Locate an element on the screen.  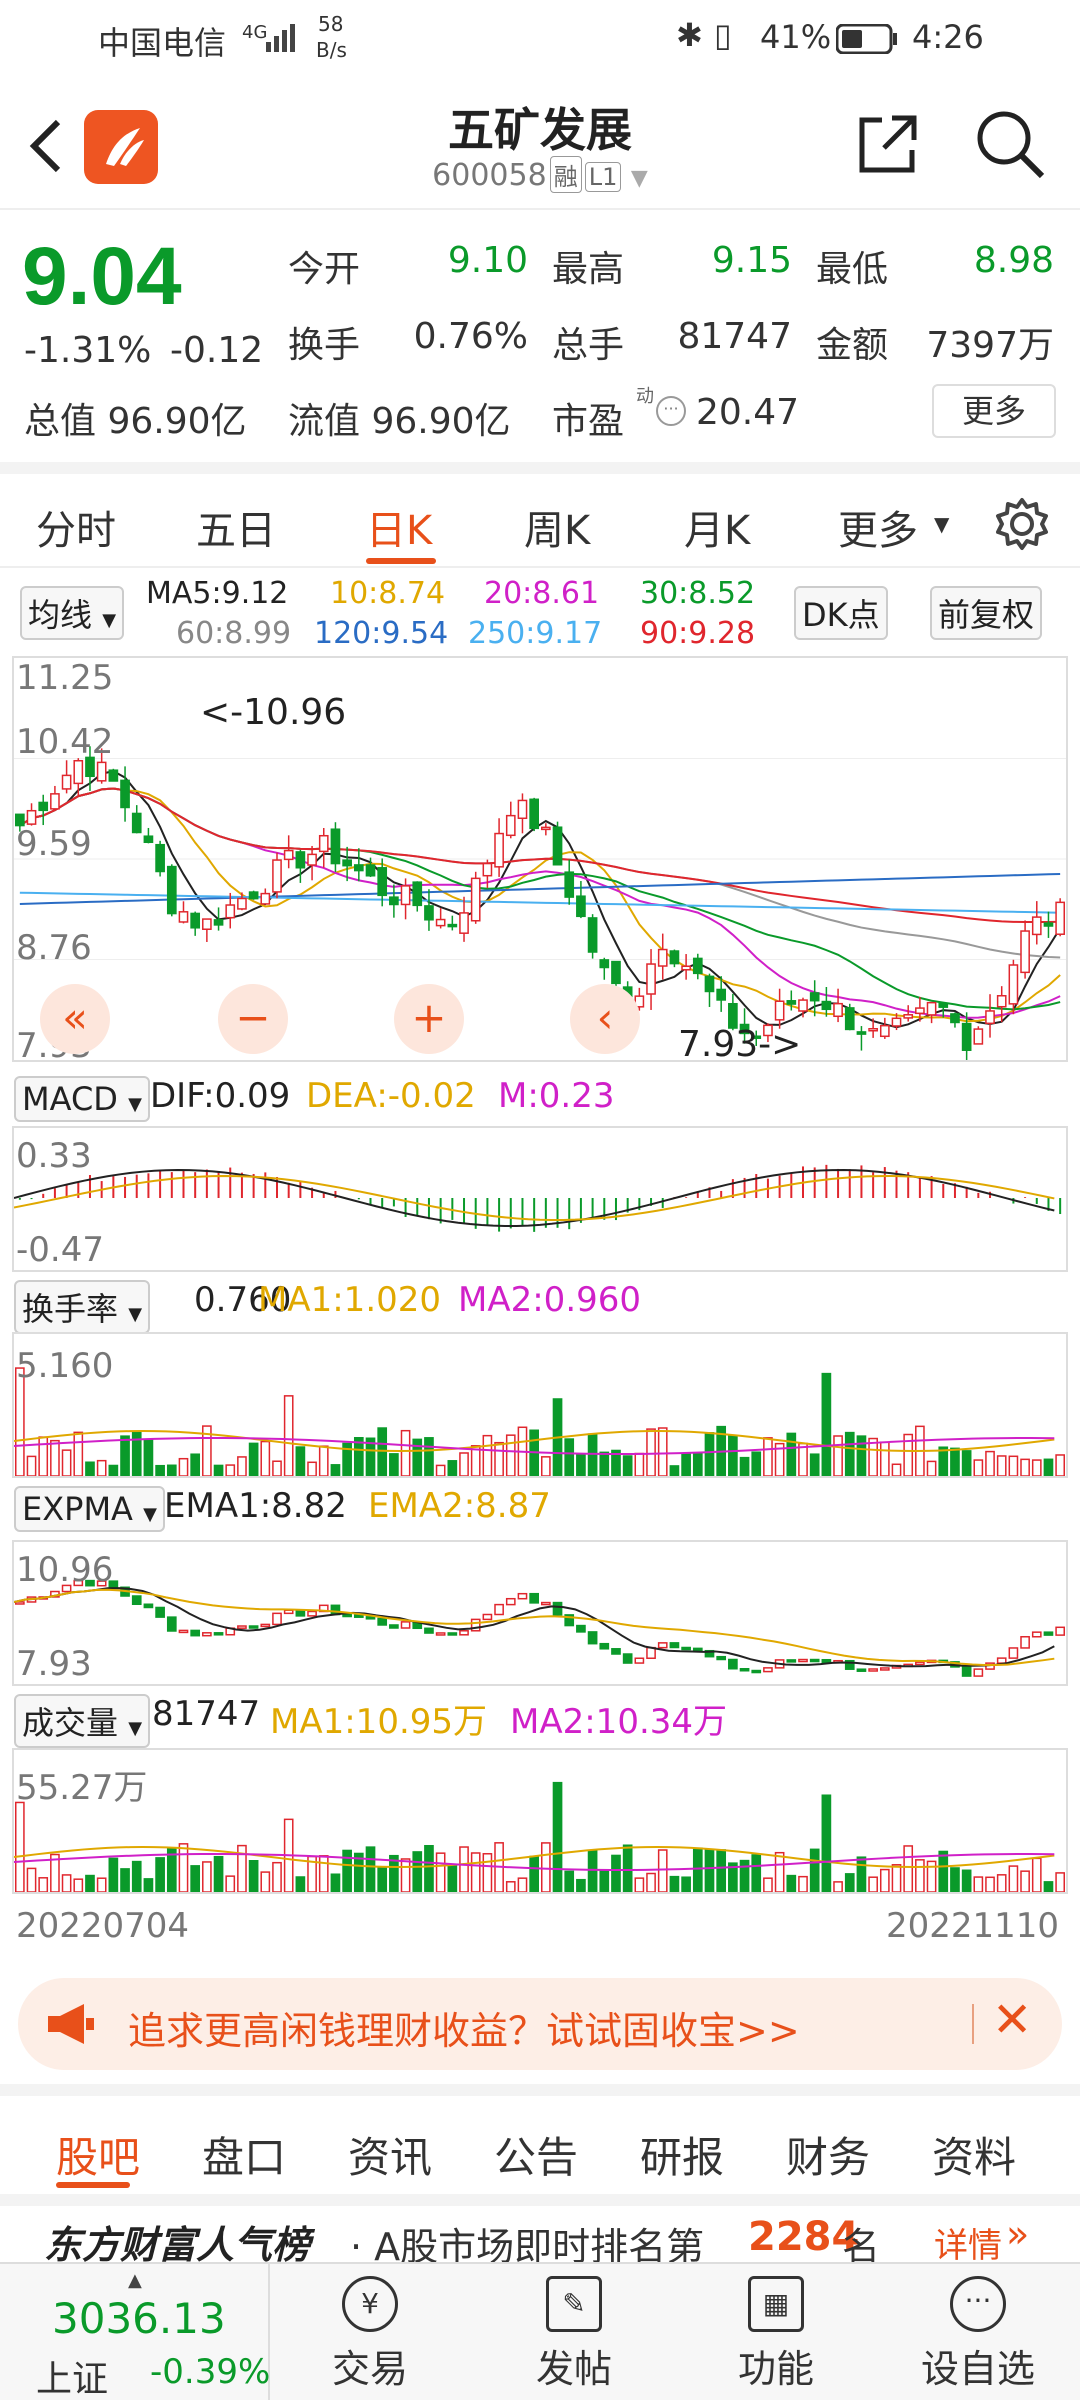
high-label: 最高 is located at coordinates (588, 269).